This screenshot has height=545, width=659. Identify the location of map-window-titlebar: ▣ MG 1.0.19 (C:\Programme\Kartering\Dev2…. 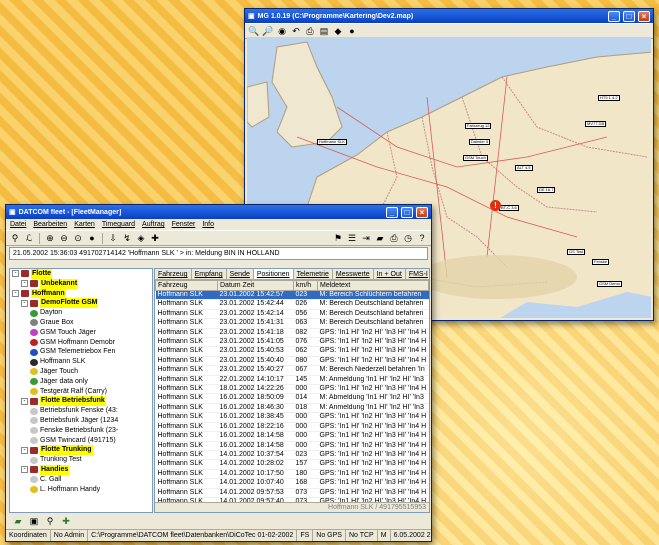
(449, 16).